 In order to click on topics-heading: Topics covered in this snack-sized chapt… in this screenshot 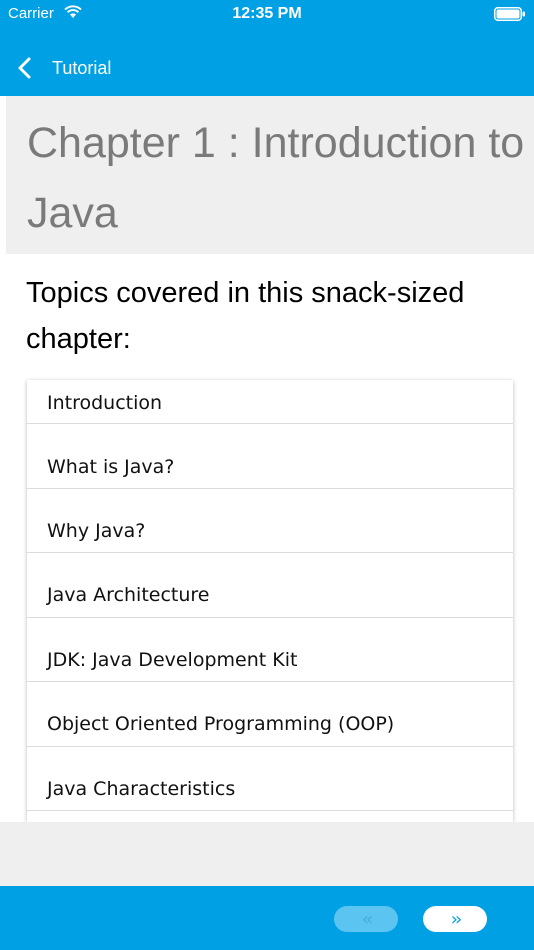, I will do `click(245, 316)`.